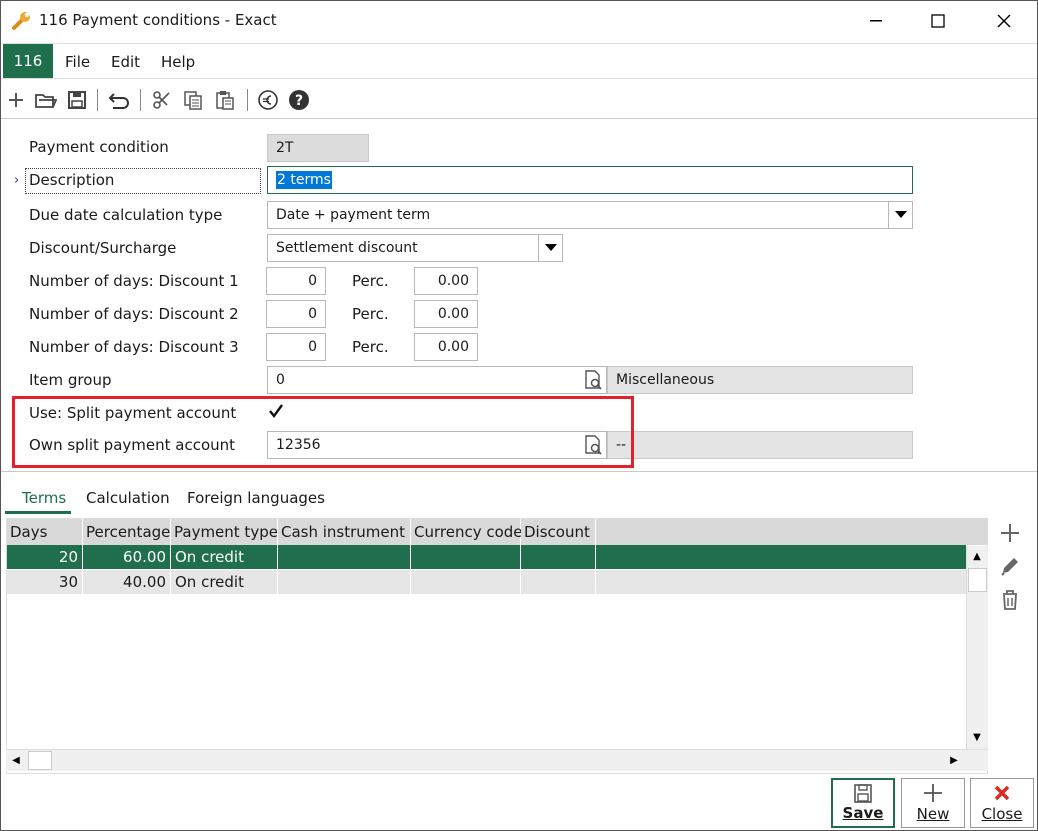 The width and height of the screenshot is (1038, 831). I want to click on scroll-right-icon: ▶, so click(954, 760).